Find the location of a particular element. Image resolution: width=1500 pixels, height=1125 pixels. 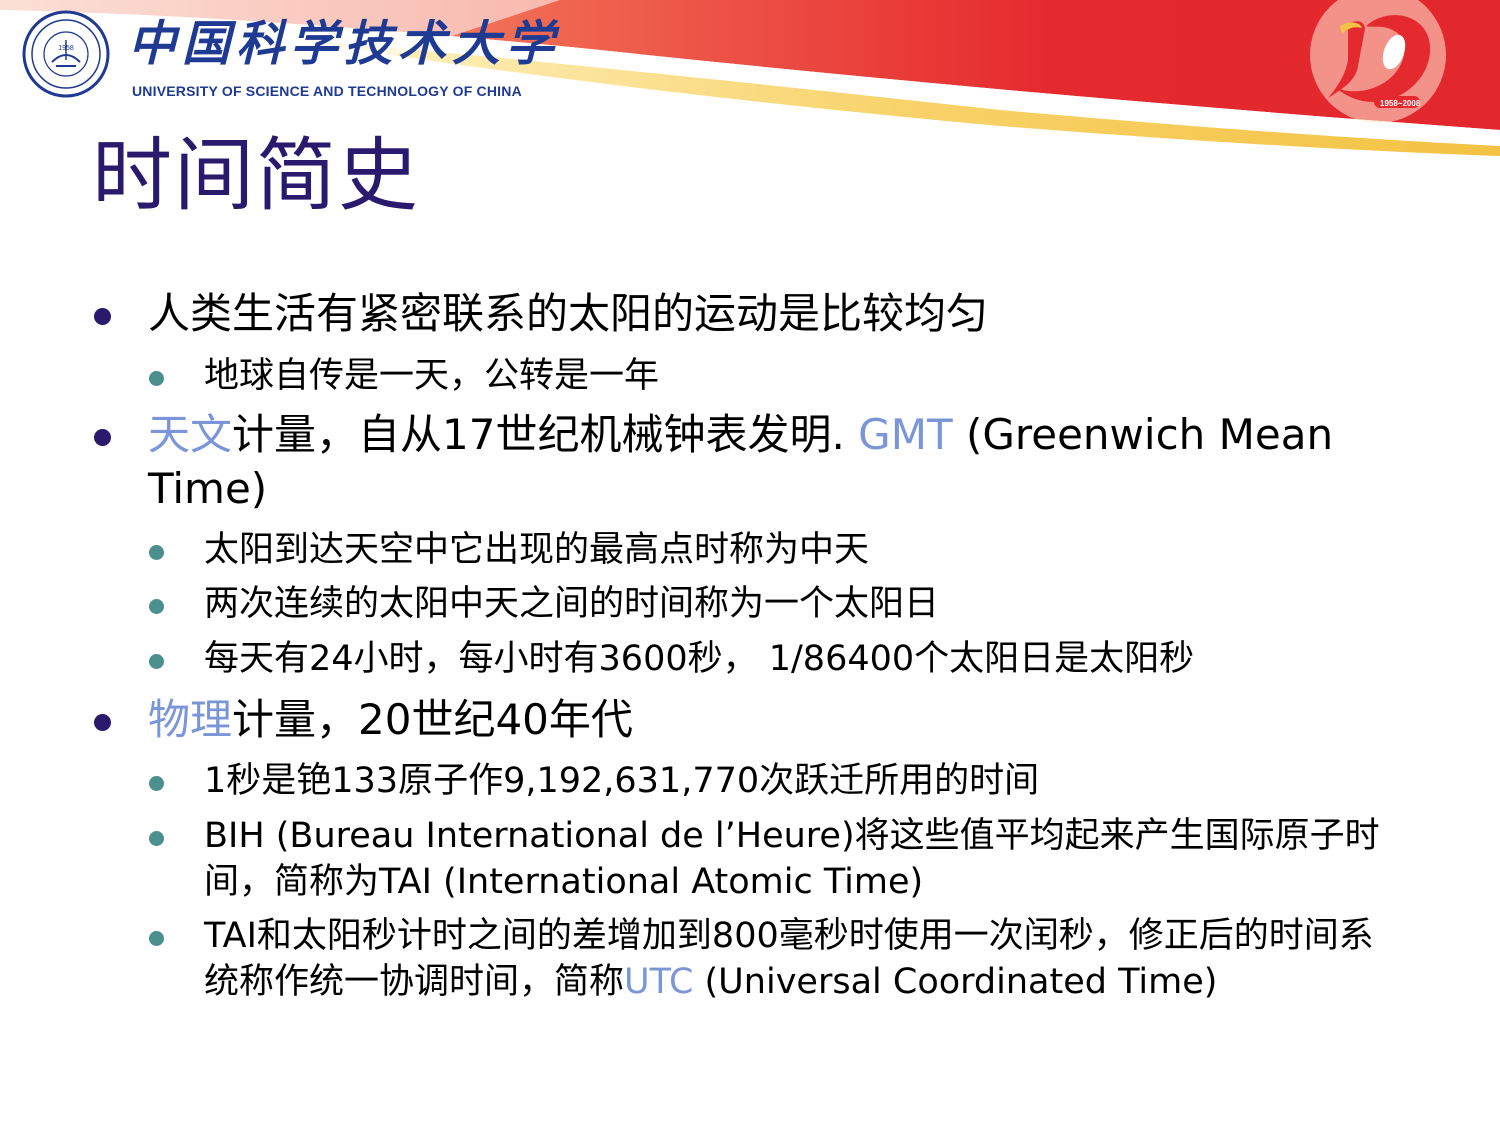

bullet-3-sub-1: 1秒是铯133原子作9,192,631,770次跃迁所用的时间 is located at coordinates (776, 781).